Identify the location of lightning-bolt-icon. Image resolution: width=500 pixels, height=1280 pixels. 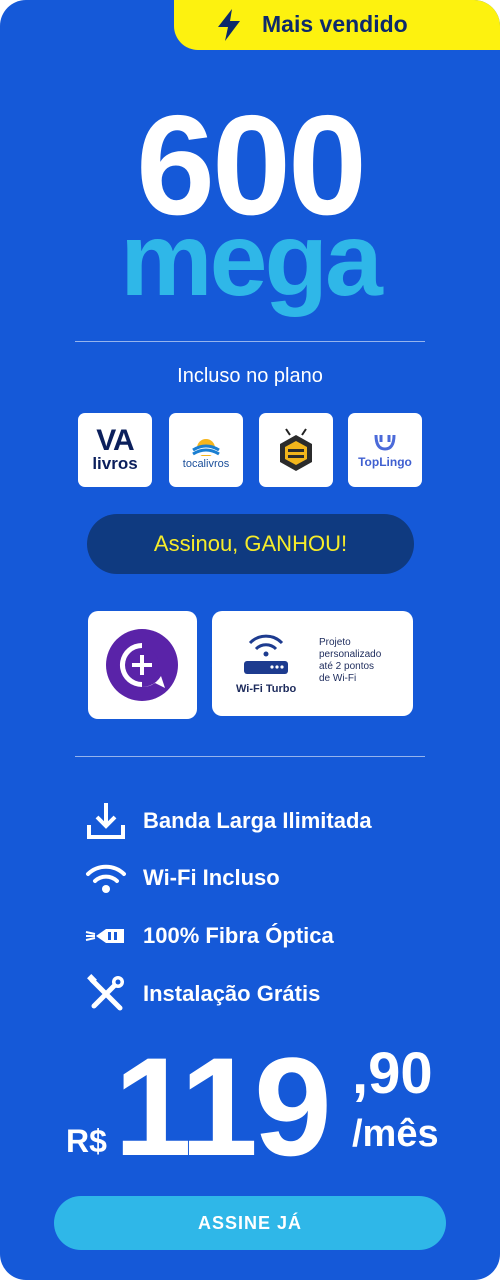
(229, 25).